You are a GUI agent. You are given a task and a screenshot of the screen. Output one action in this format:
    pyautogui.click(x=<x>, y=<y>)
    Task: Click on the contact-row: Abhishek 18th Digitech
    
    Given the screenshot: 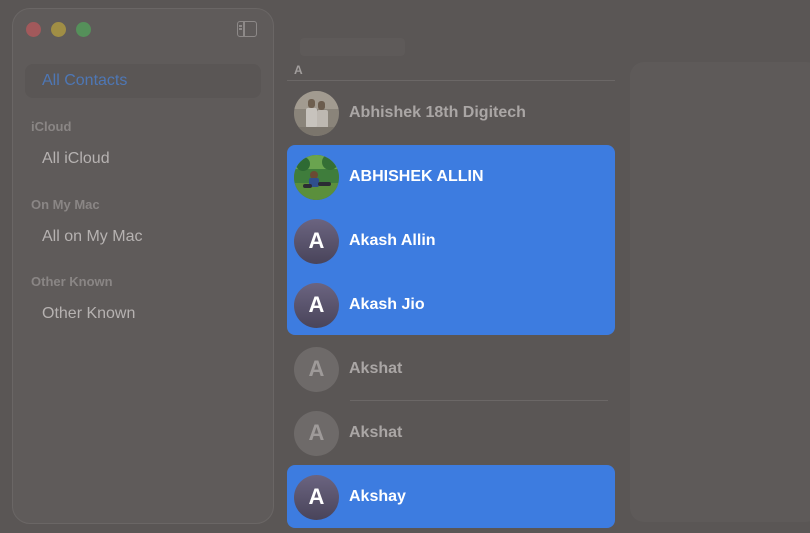 What is the action you would take?
    pyautogui.click(x=451, y=113)
    